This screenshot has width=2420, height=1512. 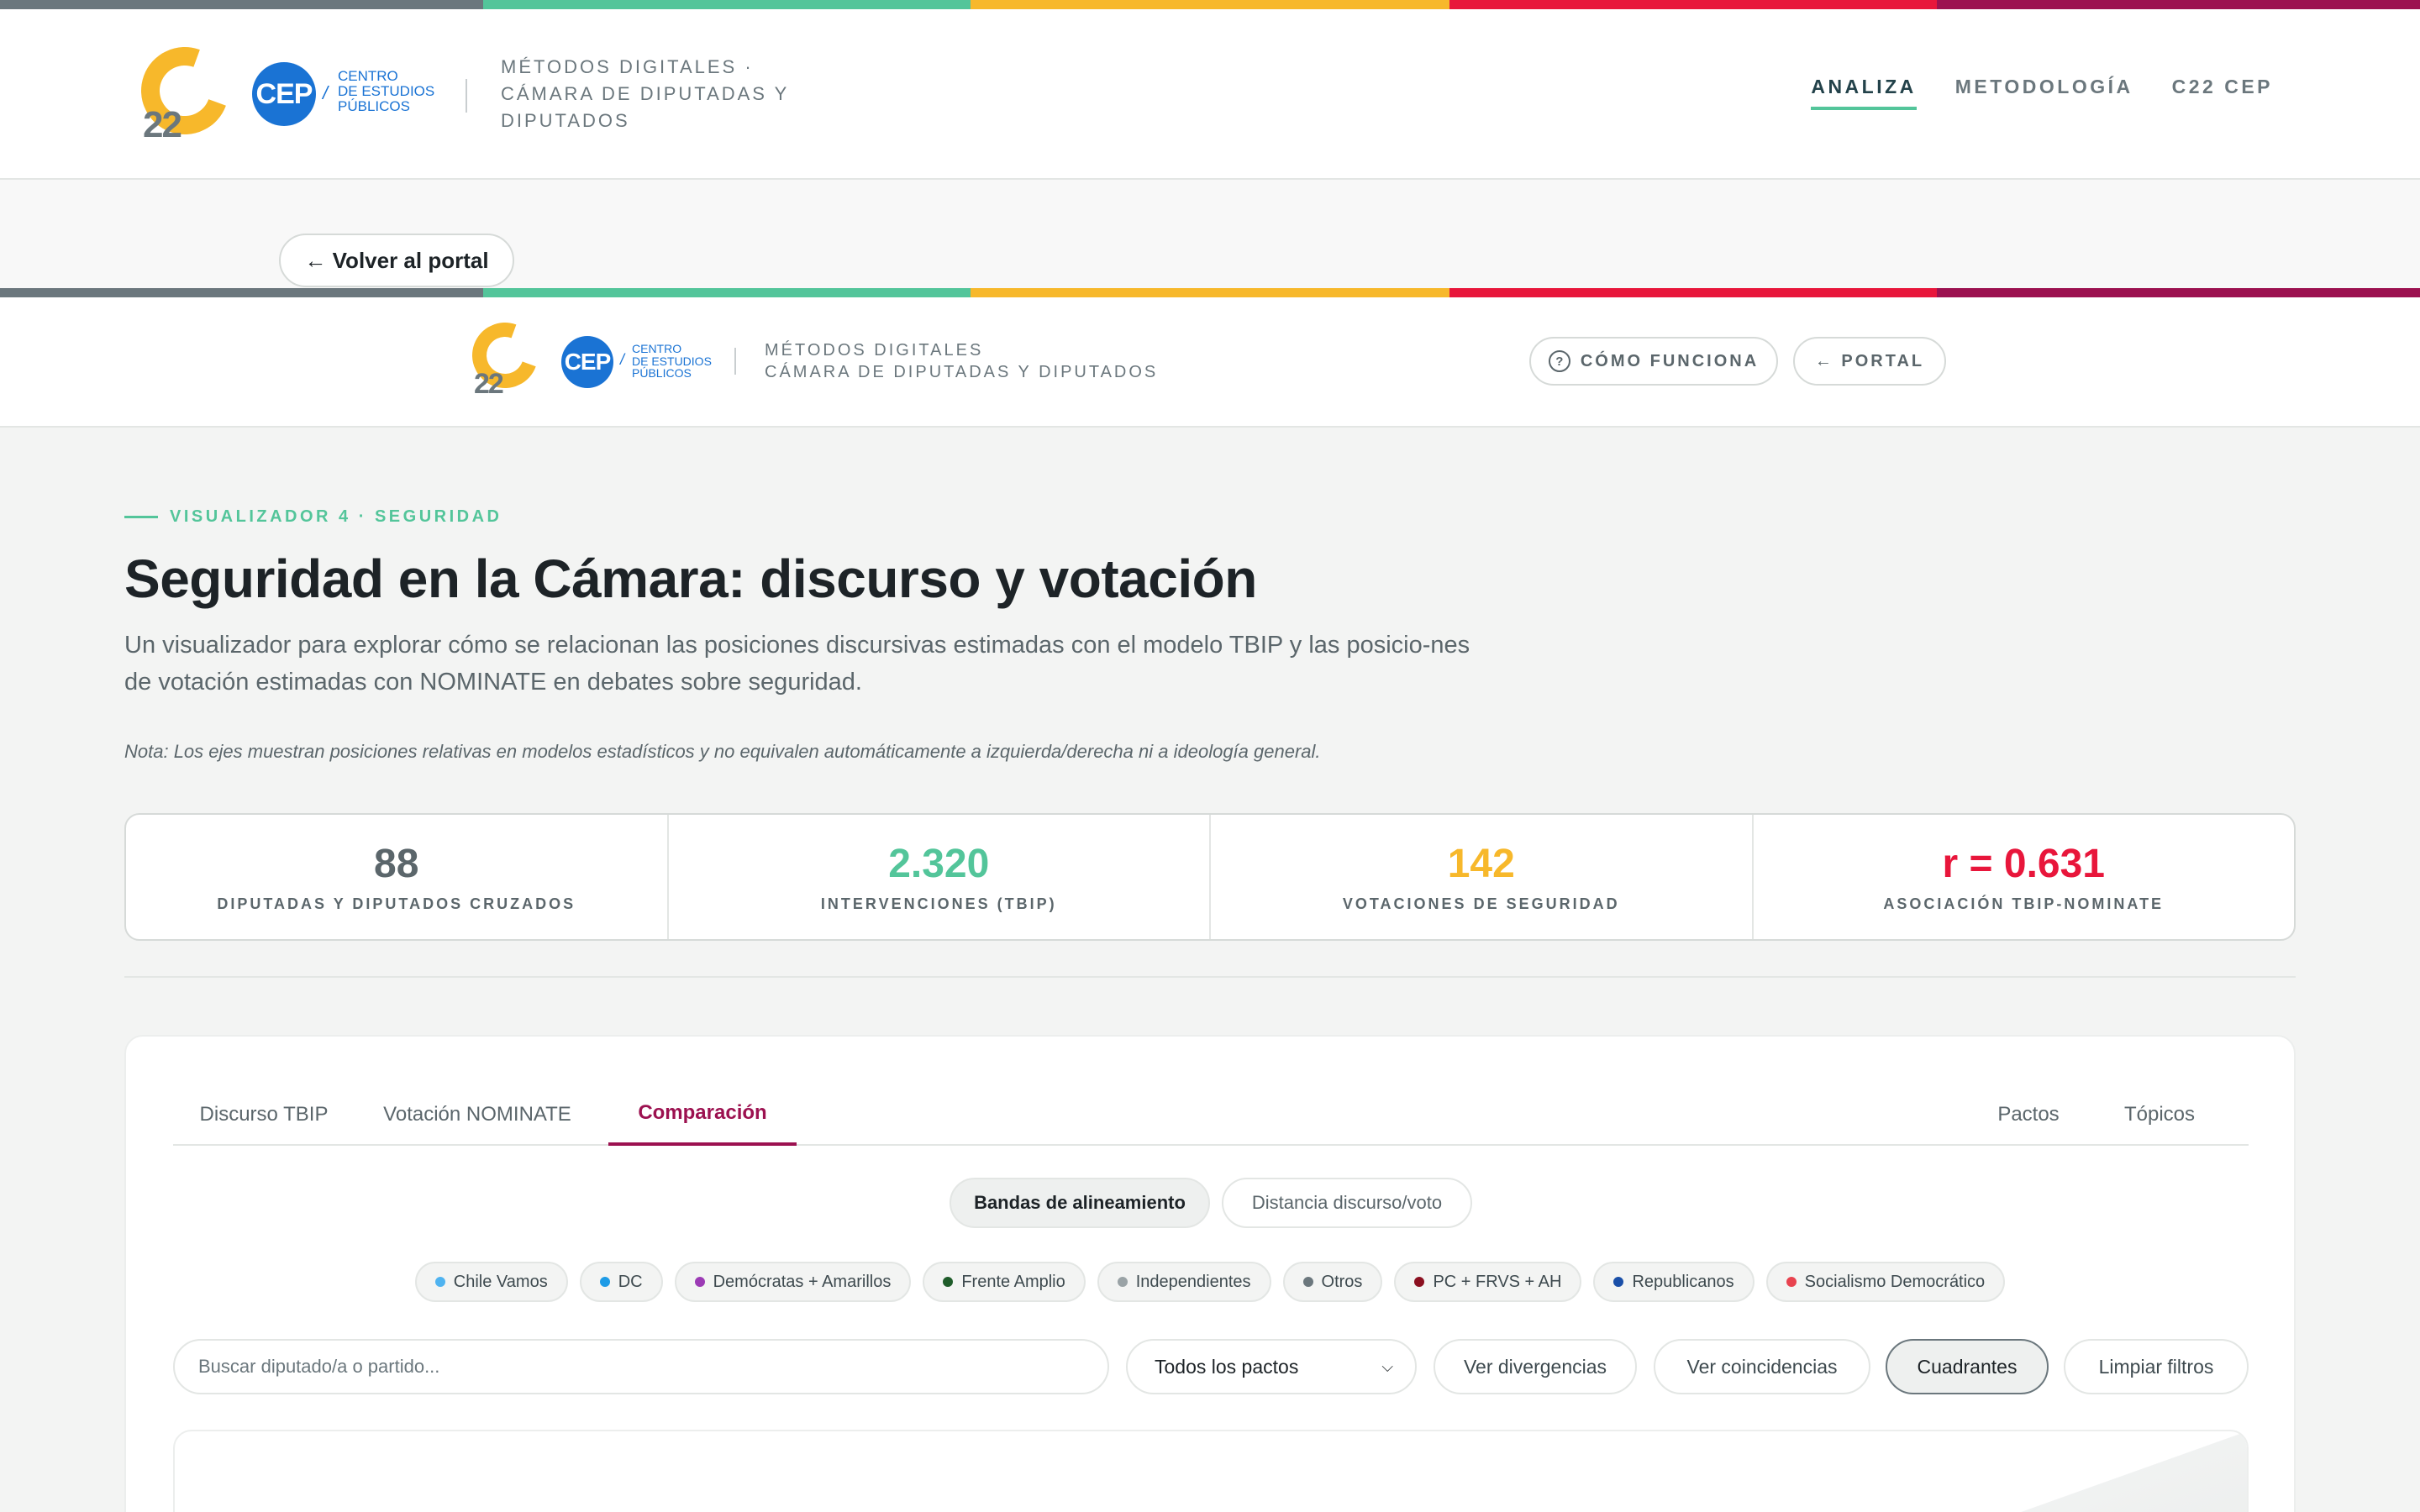 What do you see at coordinates (141, 517) in the screenshot?
I see `eyebrow-line` at bounding box center [141, 517].